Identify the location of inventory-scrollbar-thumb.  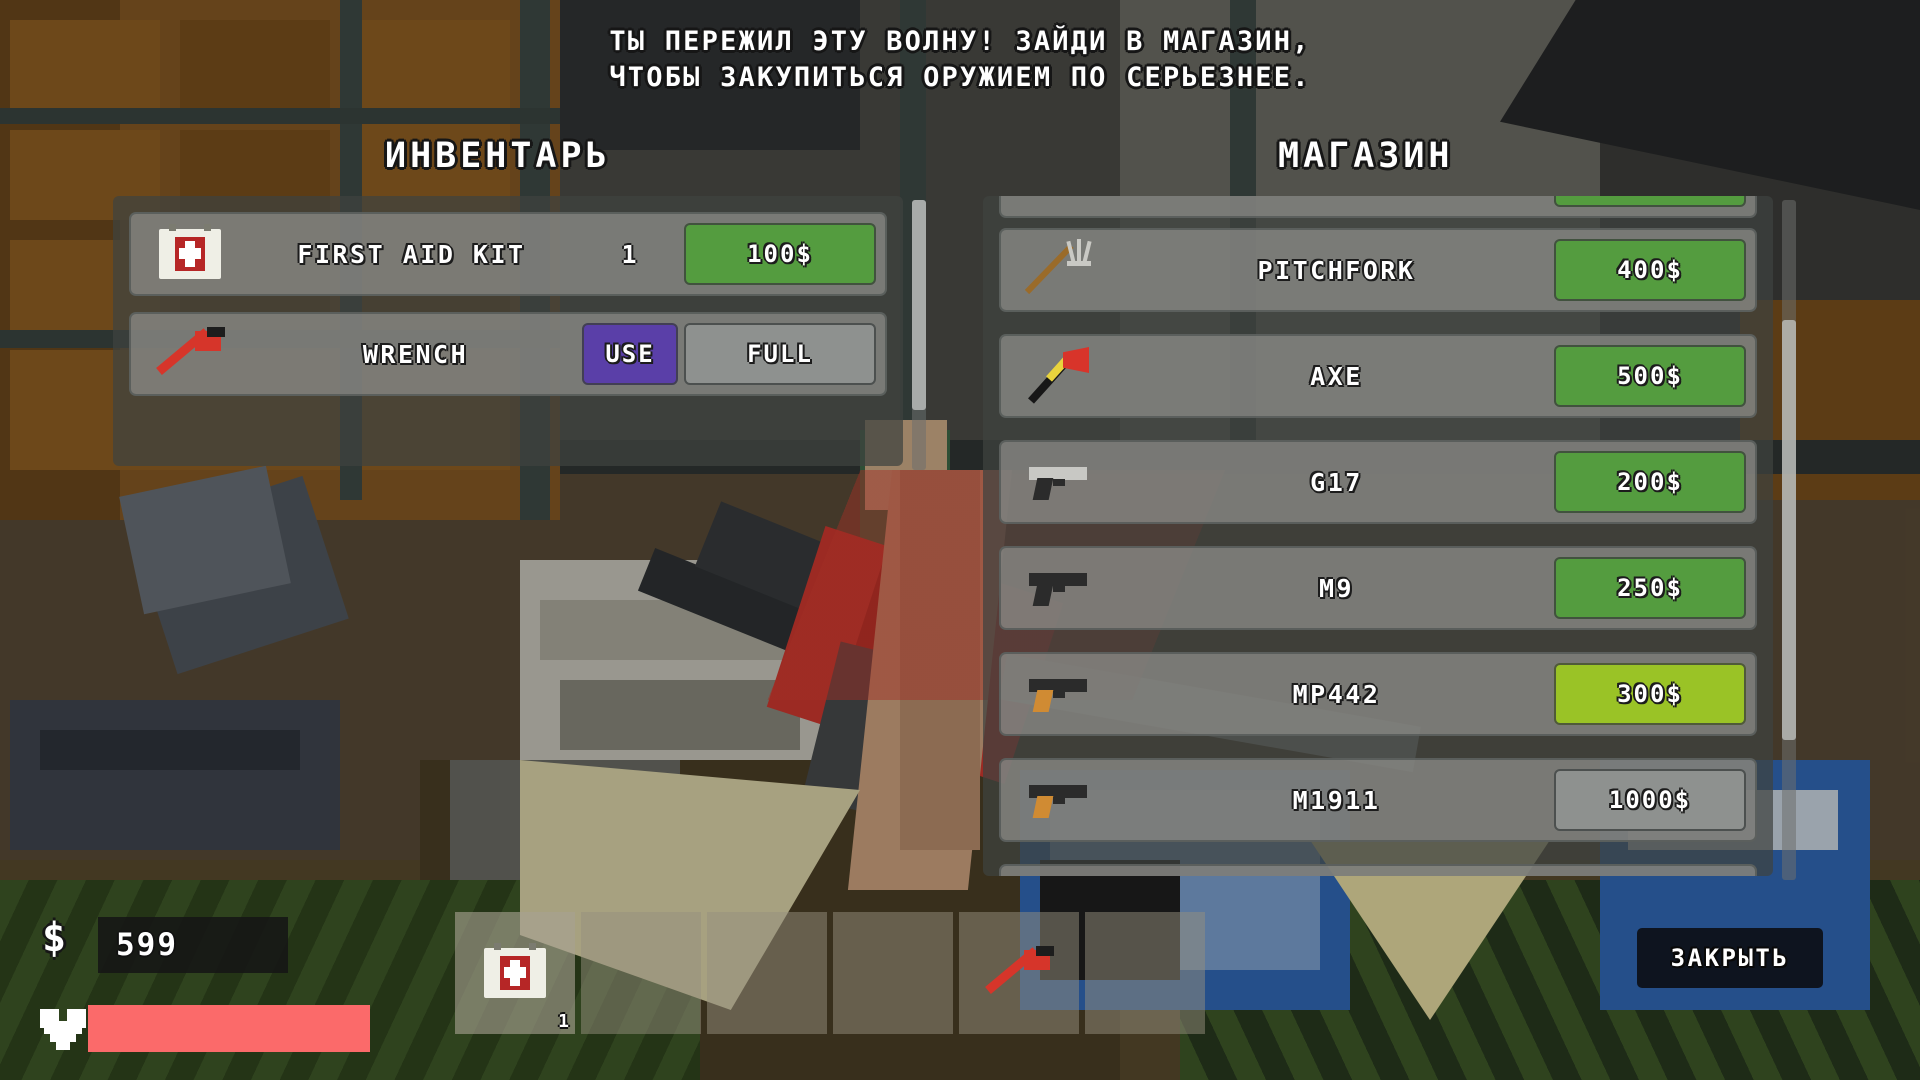
(919, 305).